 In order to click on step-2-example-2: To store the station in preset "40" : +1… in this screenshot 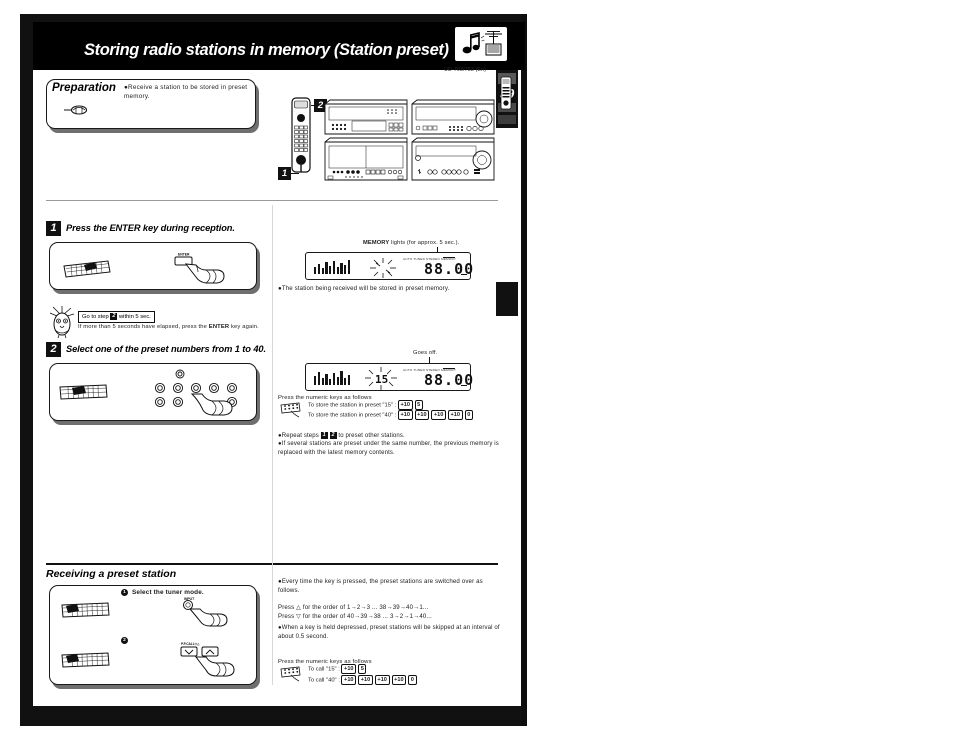, I will do `click(391, 415)`.